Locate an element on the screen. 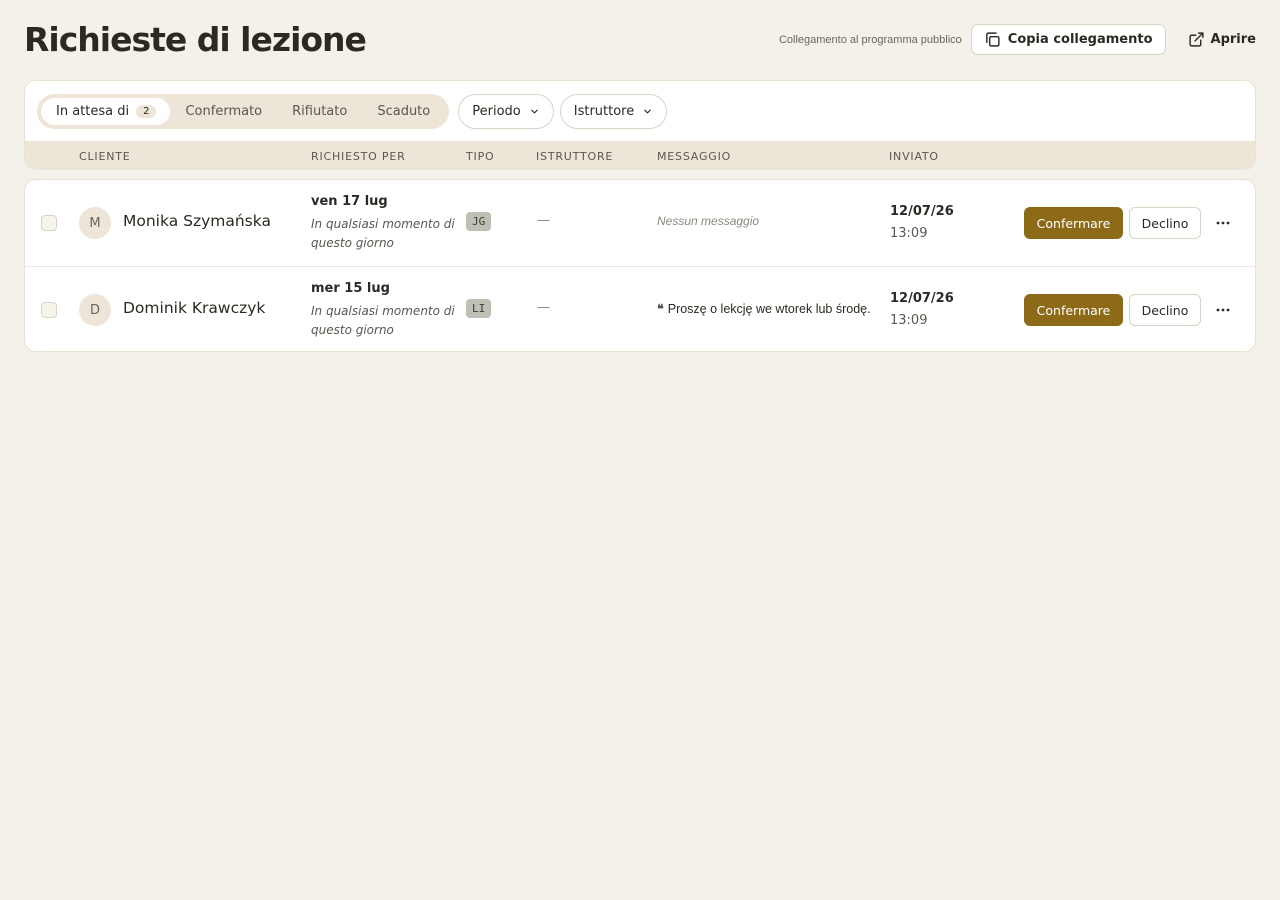  type-badge: LI is located at coordinates (479, 308).